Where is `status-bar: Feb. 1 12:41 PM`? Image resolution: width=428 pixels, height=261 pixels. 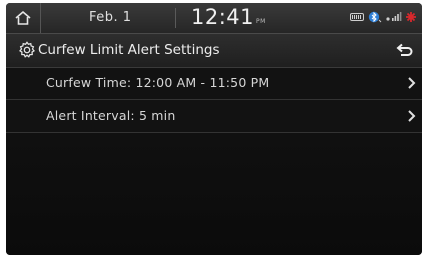
status-bar: Feb. 1 12:41 PM is located at coordinates (214, 18).